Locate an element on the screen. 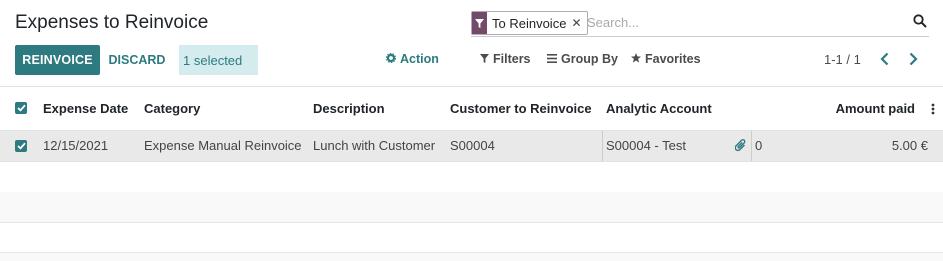  selection-counter: 1 selected is located at coordinates (218, 60).